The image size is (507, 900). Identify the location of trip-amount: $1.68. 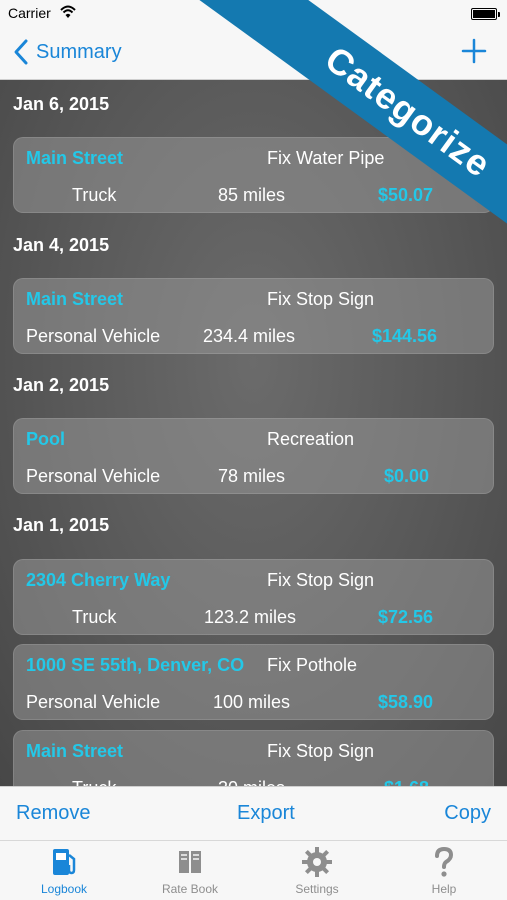
(406, 782).